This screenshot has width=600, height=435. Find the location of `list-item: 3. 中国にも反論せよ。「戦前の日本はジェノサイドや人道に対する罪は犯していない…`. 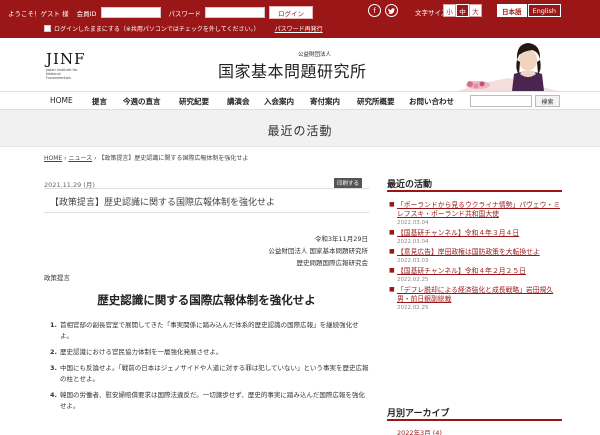

list-item: 3. 中国にも反論せよ。「戦前の日本はジェノサイドや人道に対する罪は犯していない… is located at coordinates (210, 374).